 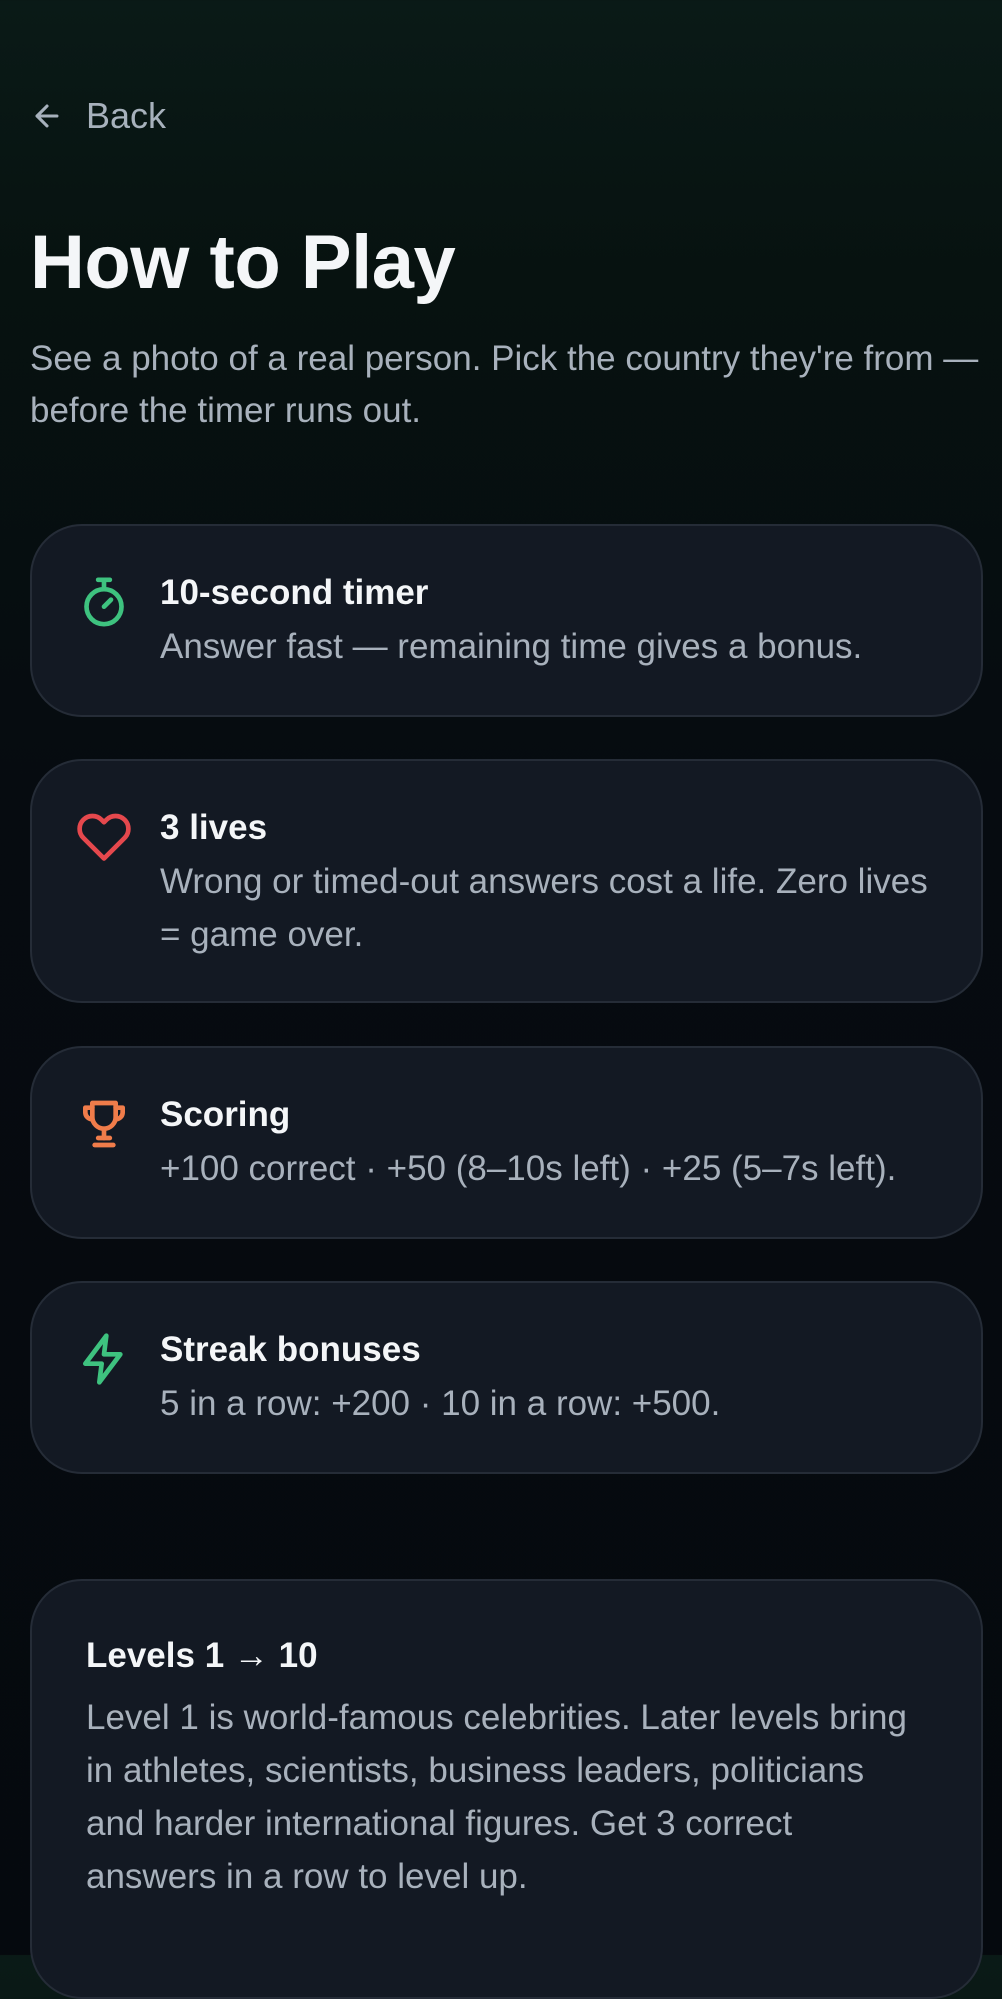 What do you see at coordinates (243, 262) in the screenshot?
I see `page-title: How to Play` at bounding box center [243, 262].